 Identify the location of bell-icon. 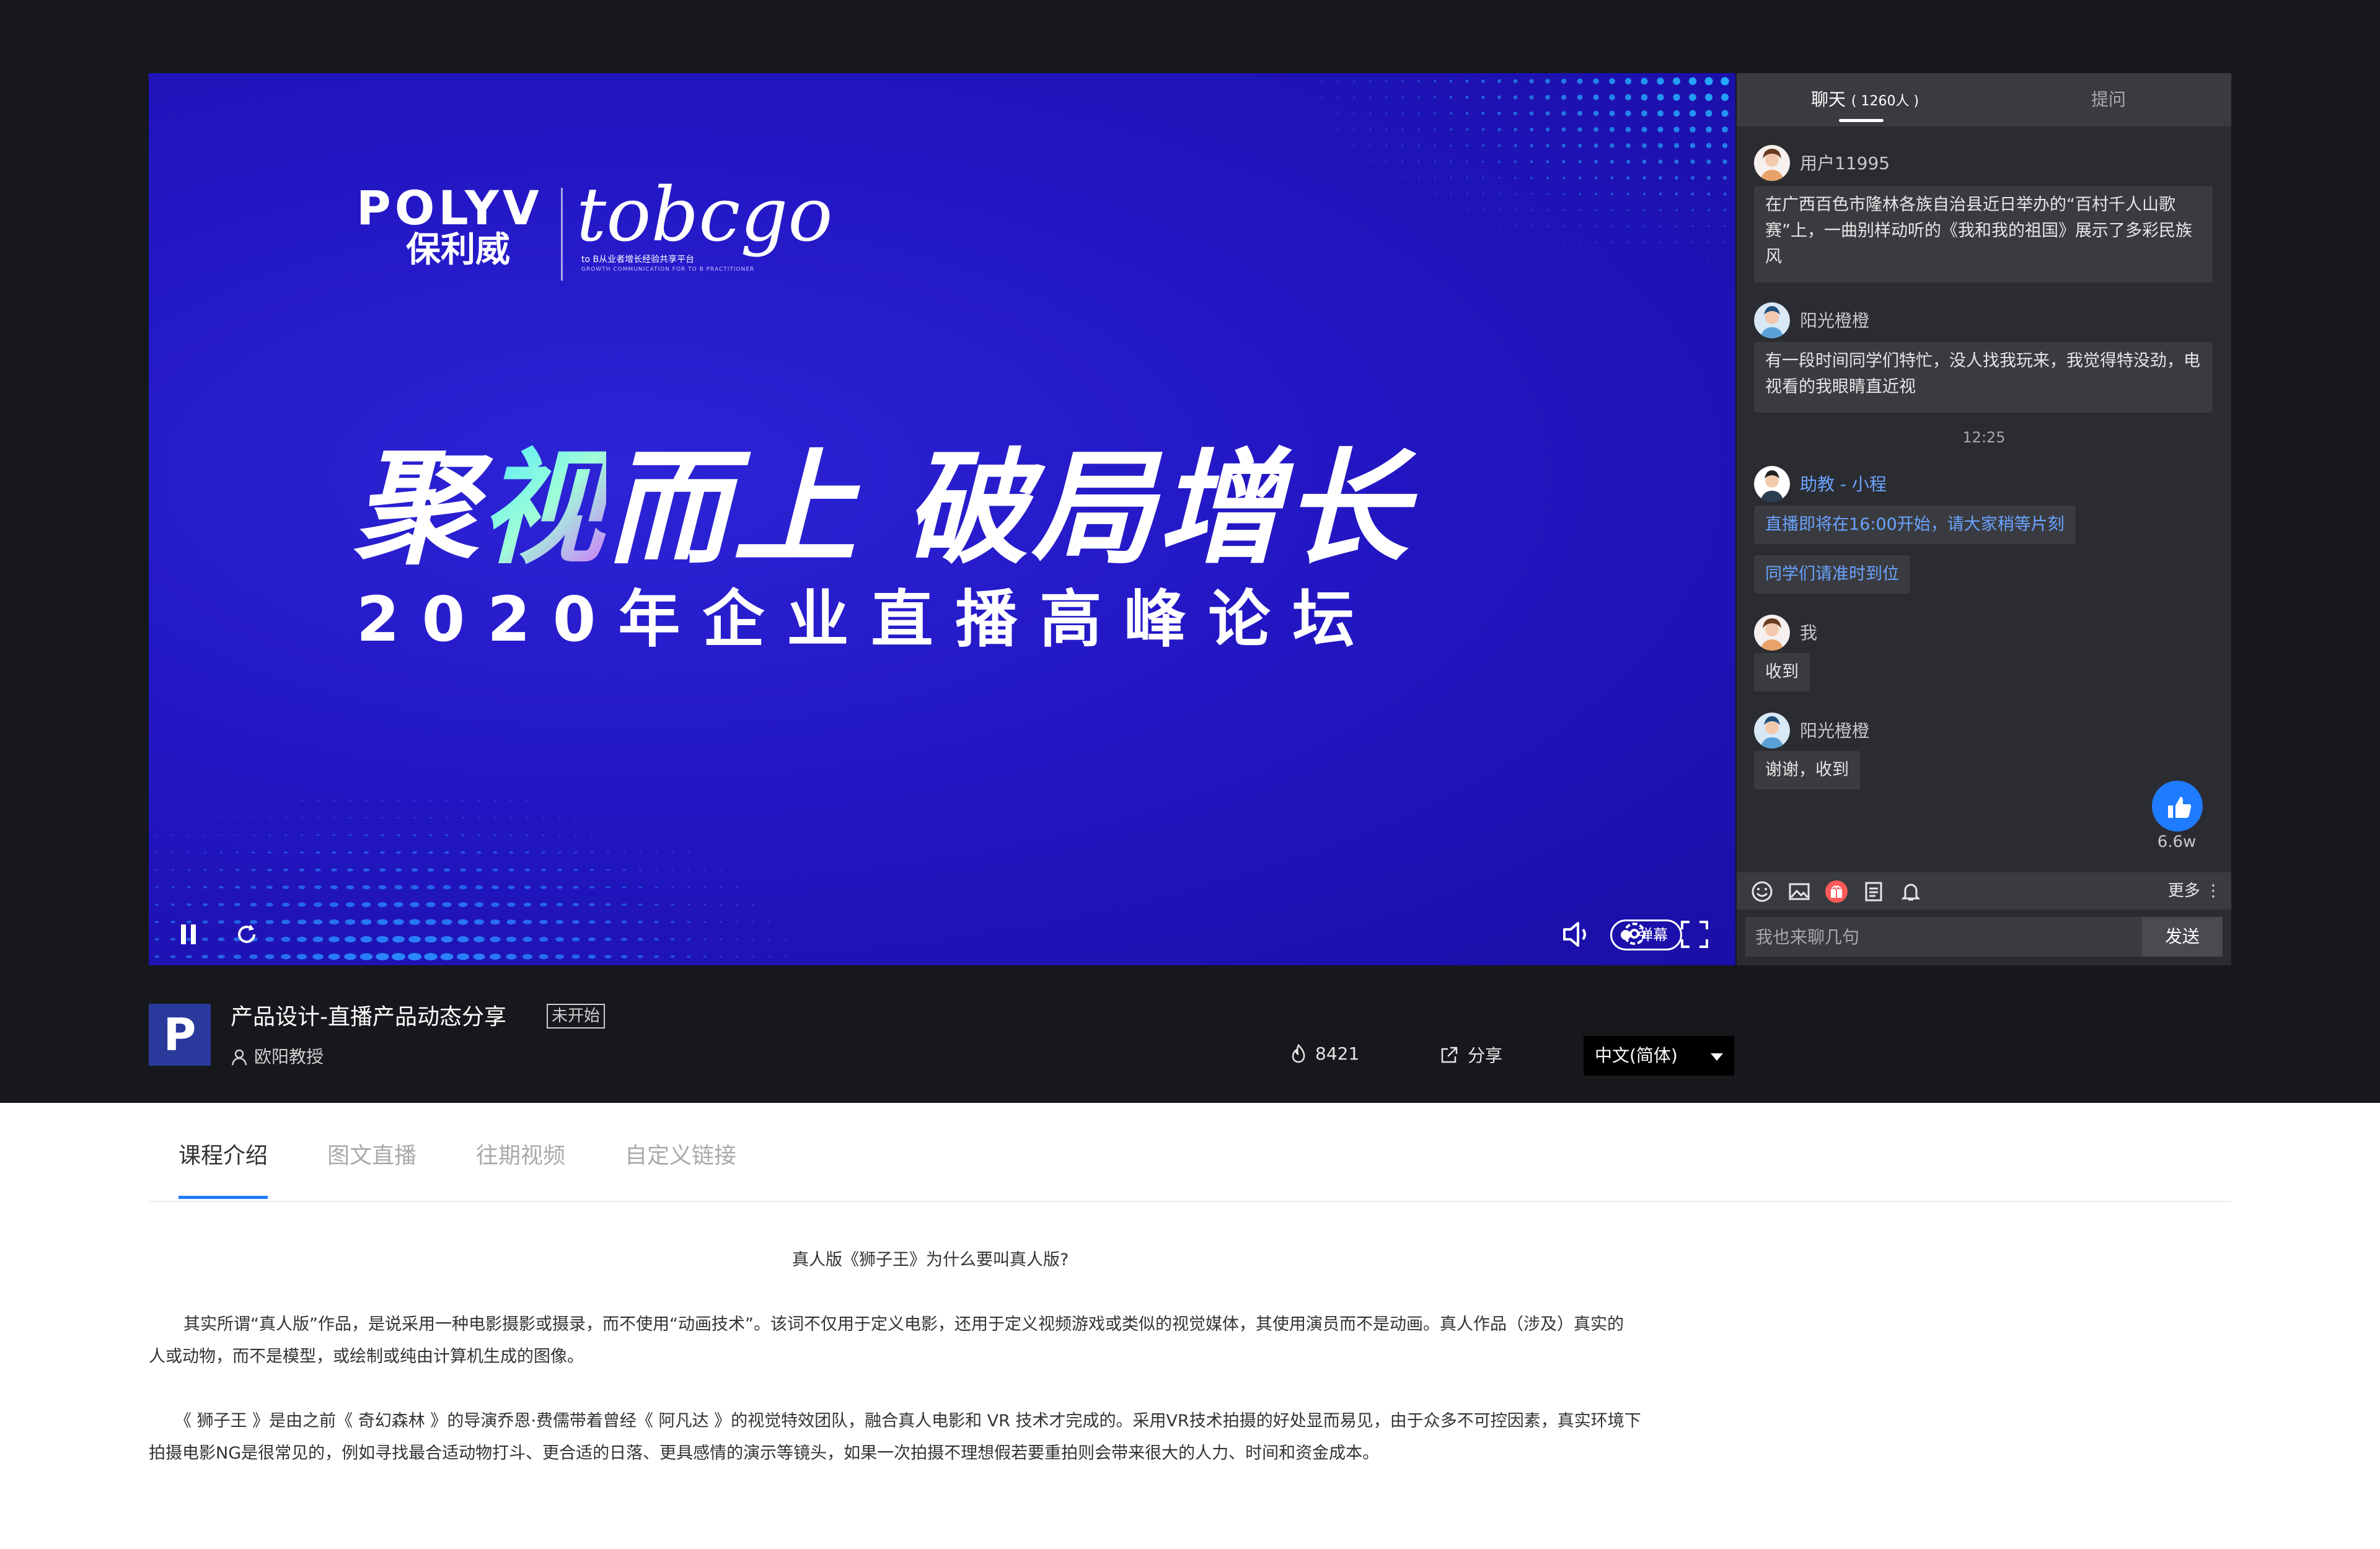
(1911, 891).